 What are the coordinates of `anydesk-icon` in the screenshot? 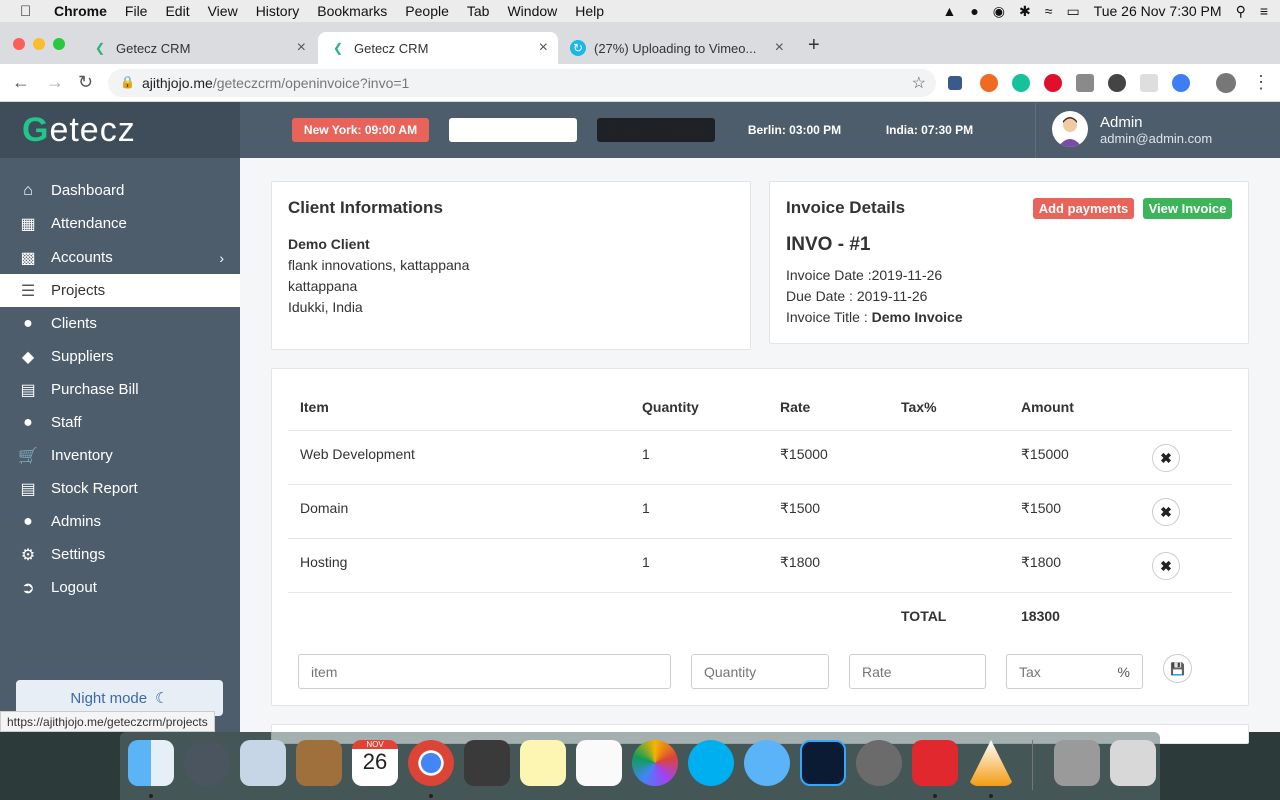 It's located at (935, 763).